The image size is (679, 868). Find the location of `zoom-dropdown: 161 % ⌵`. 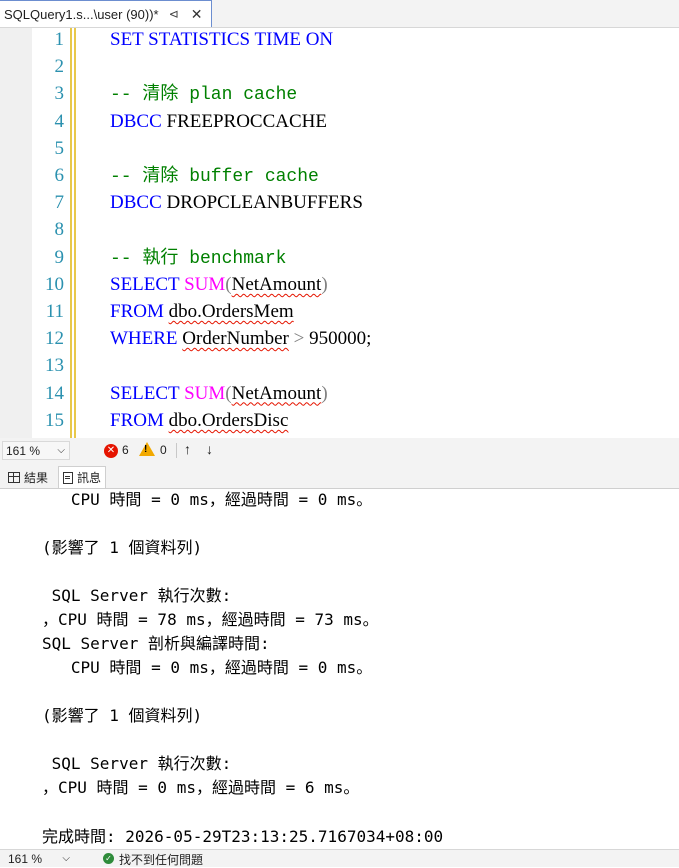

zoom-dropdown: 161 % ⌵ is located at coordinates (36, 450).